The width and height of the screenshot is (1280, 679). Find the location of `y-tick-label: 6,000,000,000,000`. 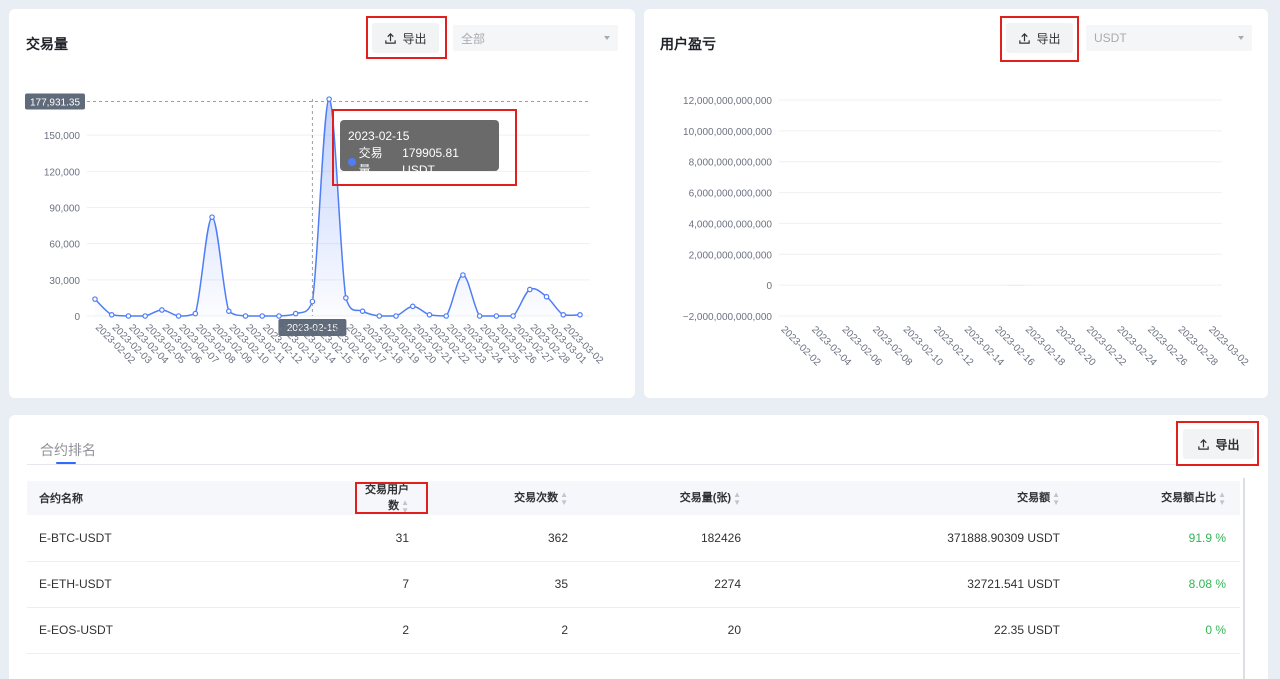

y-tick-label: 6,000,000,000,000 is located at coordinates (731, 194).